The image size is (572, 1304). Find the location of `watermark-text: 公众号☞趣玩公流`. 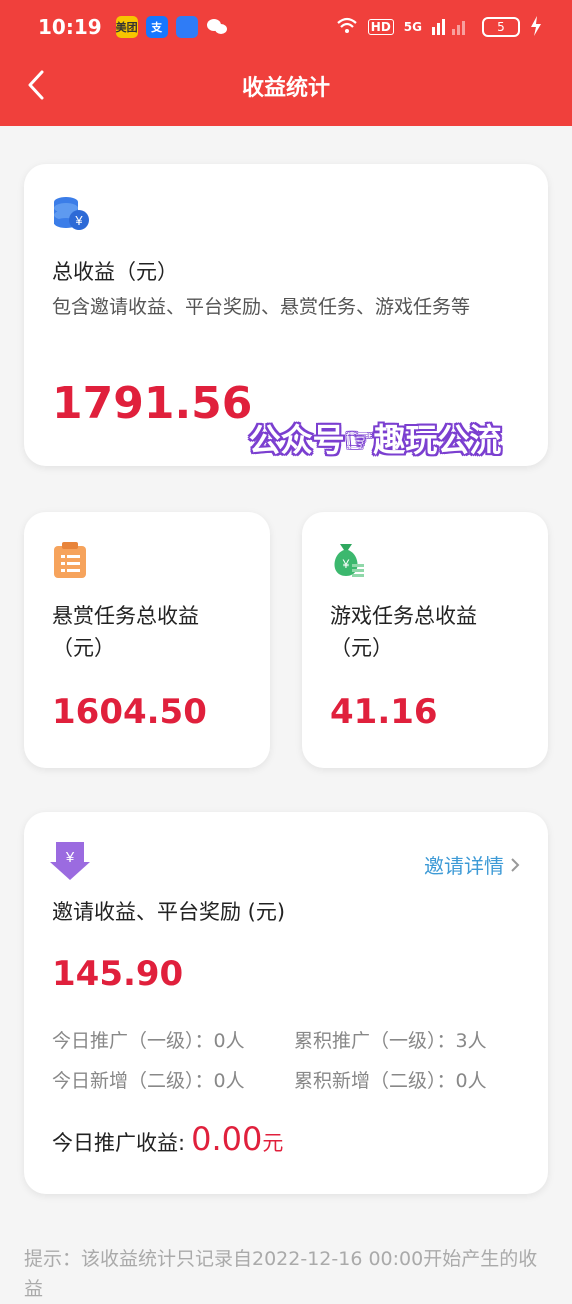

watermark-text: 公众号☞趣玩公流 is located at coordinates (375, 440).